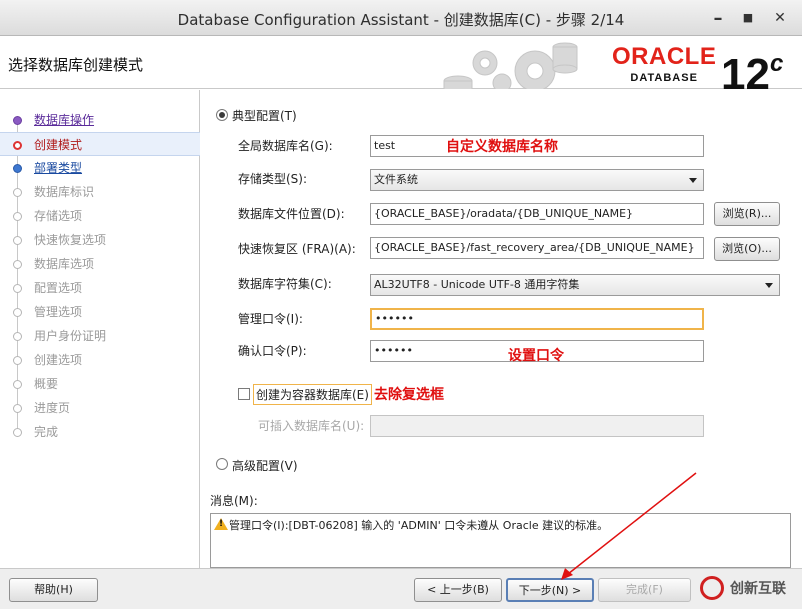  What do you see at coordinates (70, 336) in the screenshot?
I see `sidebar-step-label: 用户身份证明` at bounding box center [70, 336].